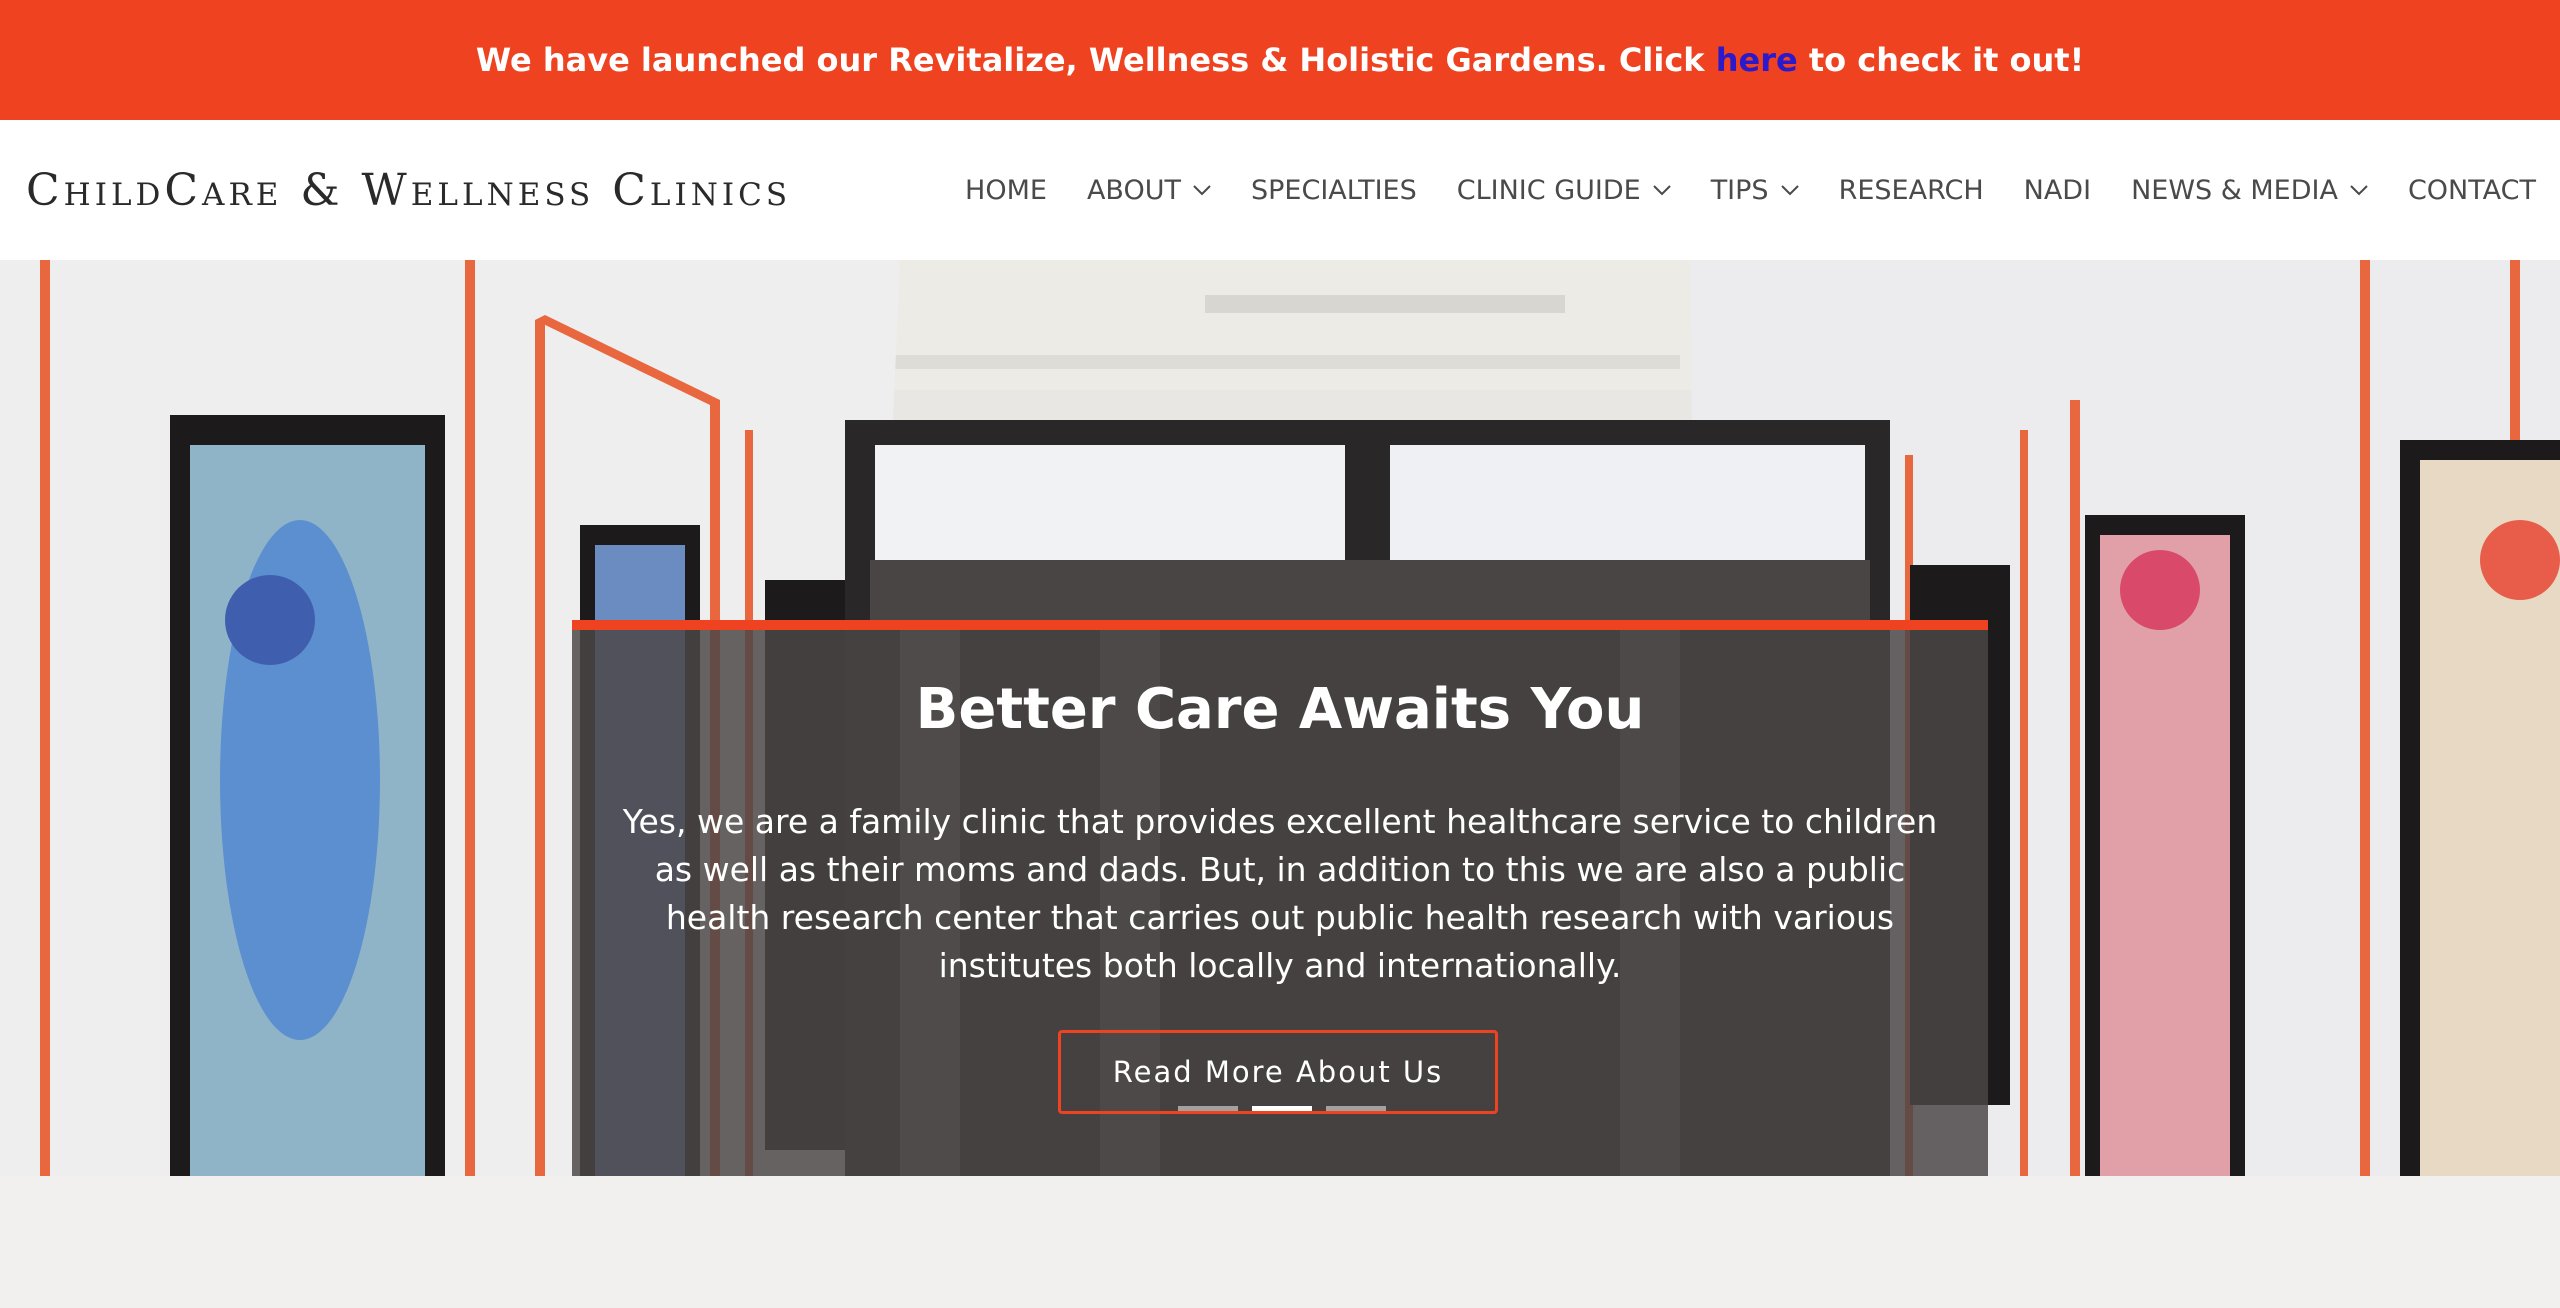 This screenshot has width=2560, height=1308. I want to click on nav-item-contact: CONTACT, so click(2472, 190).